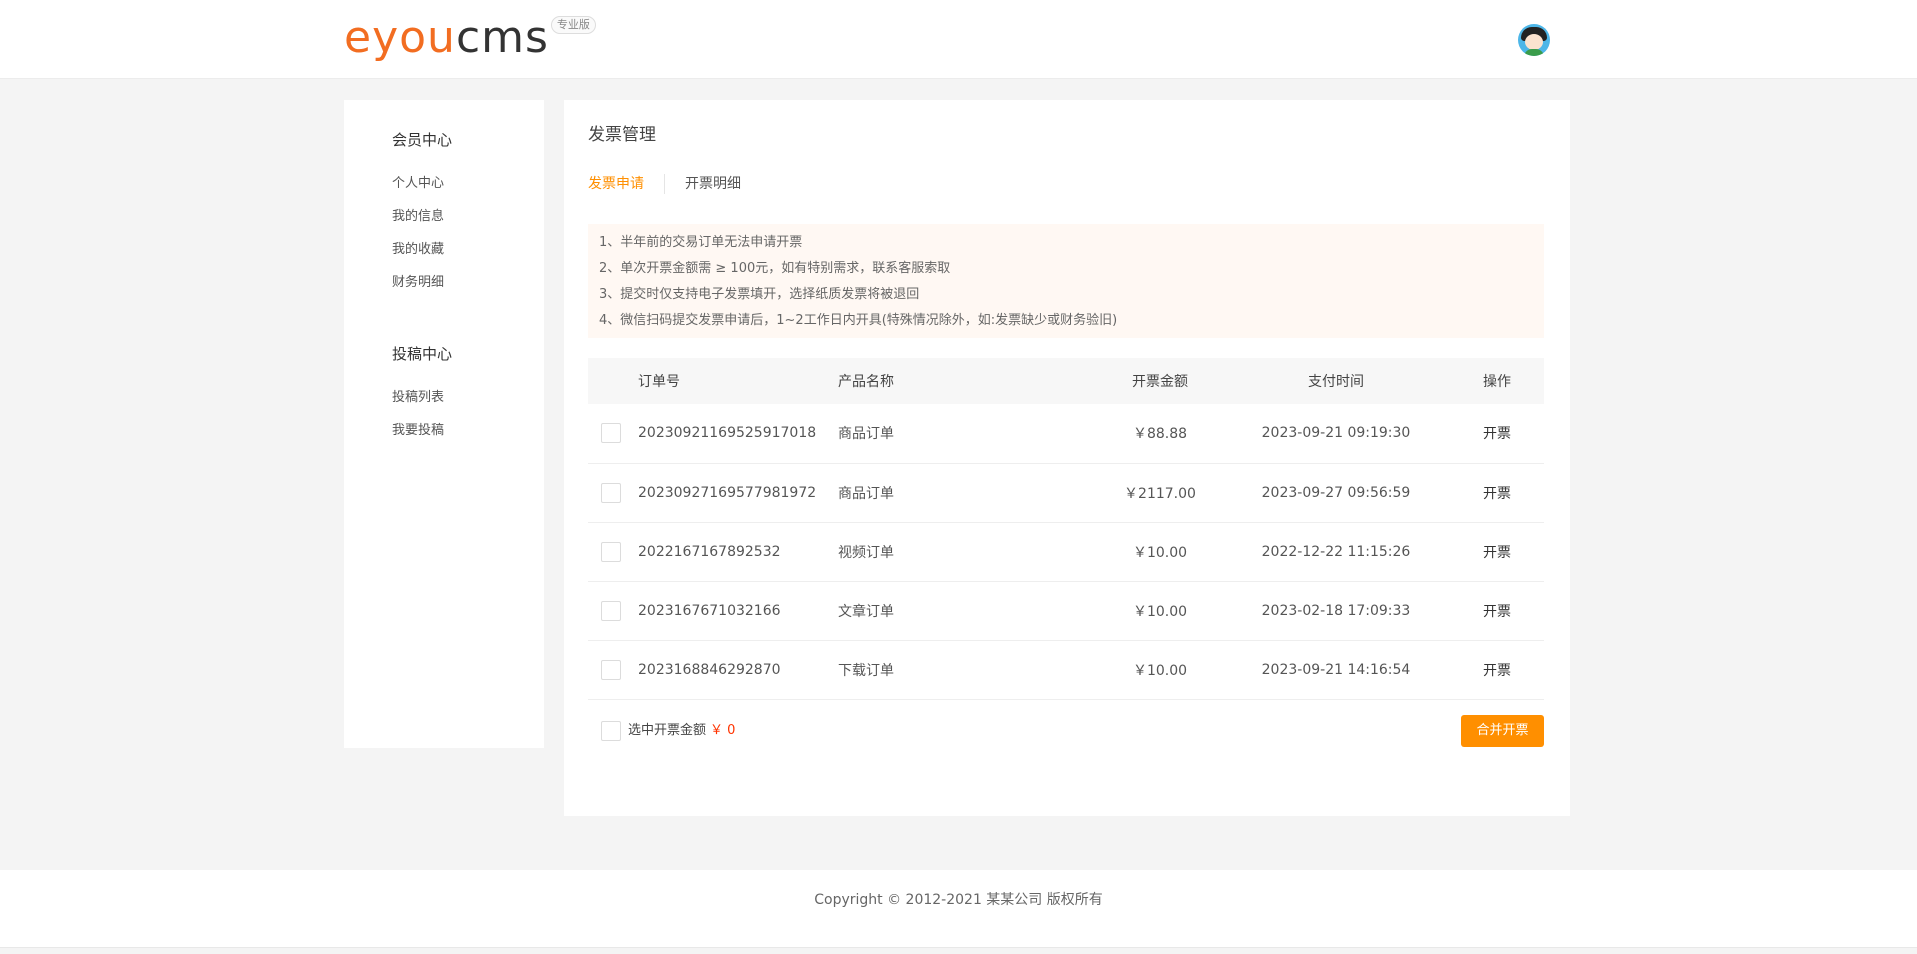 This screenshot has width=1917, height=954. I want to click on notice-line: 2、单次开票金额需 ≥ 100元，如有特别需求，联系客服索取, so click(775, 268).